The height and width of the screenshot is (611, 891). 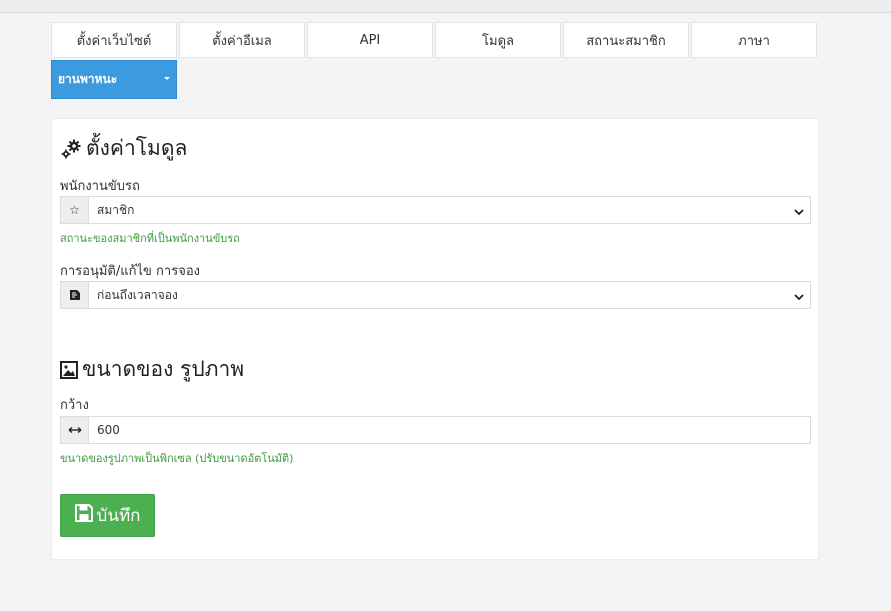 I want to click on save-button: บันทึก, so click(x=107, y=515).